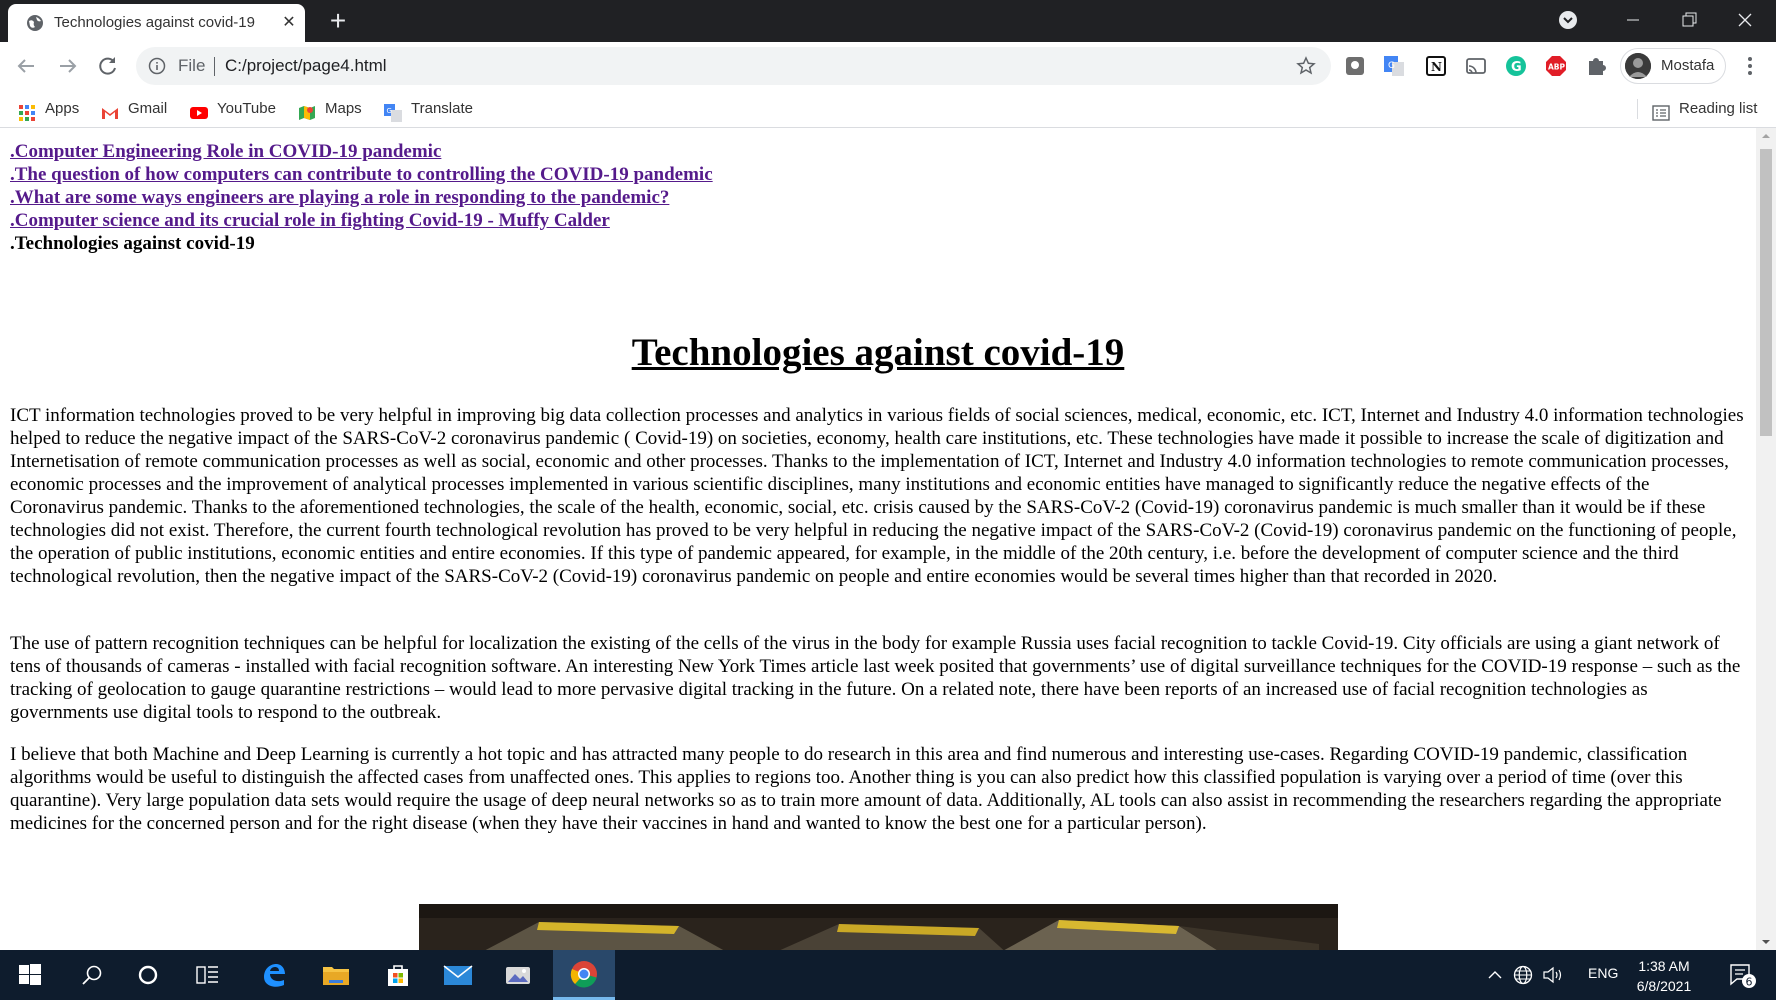  Describe the element at coordinates (442, 108) in the screenshot. I see `bookmark-label: Translate` at that location.